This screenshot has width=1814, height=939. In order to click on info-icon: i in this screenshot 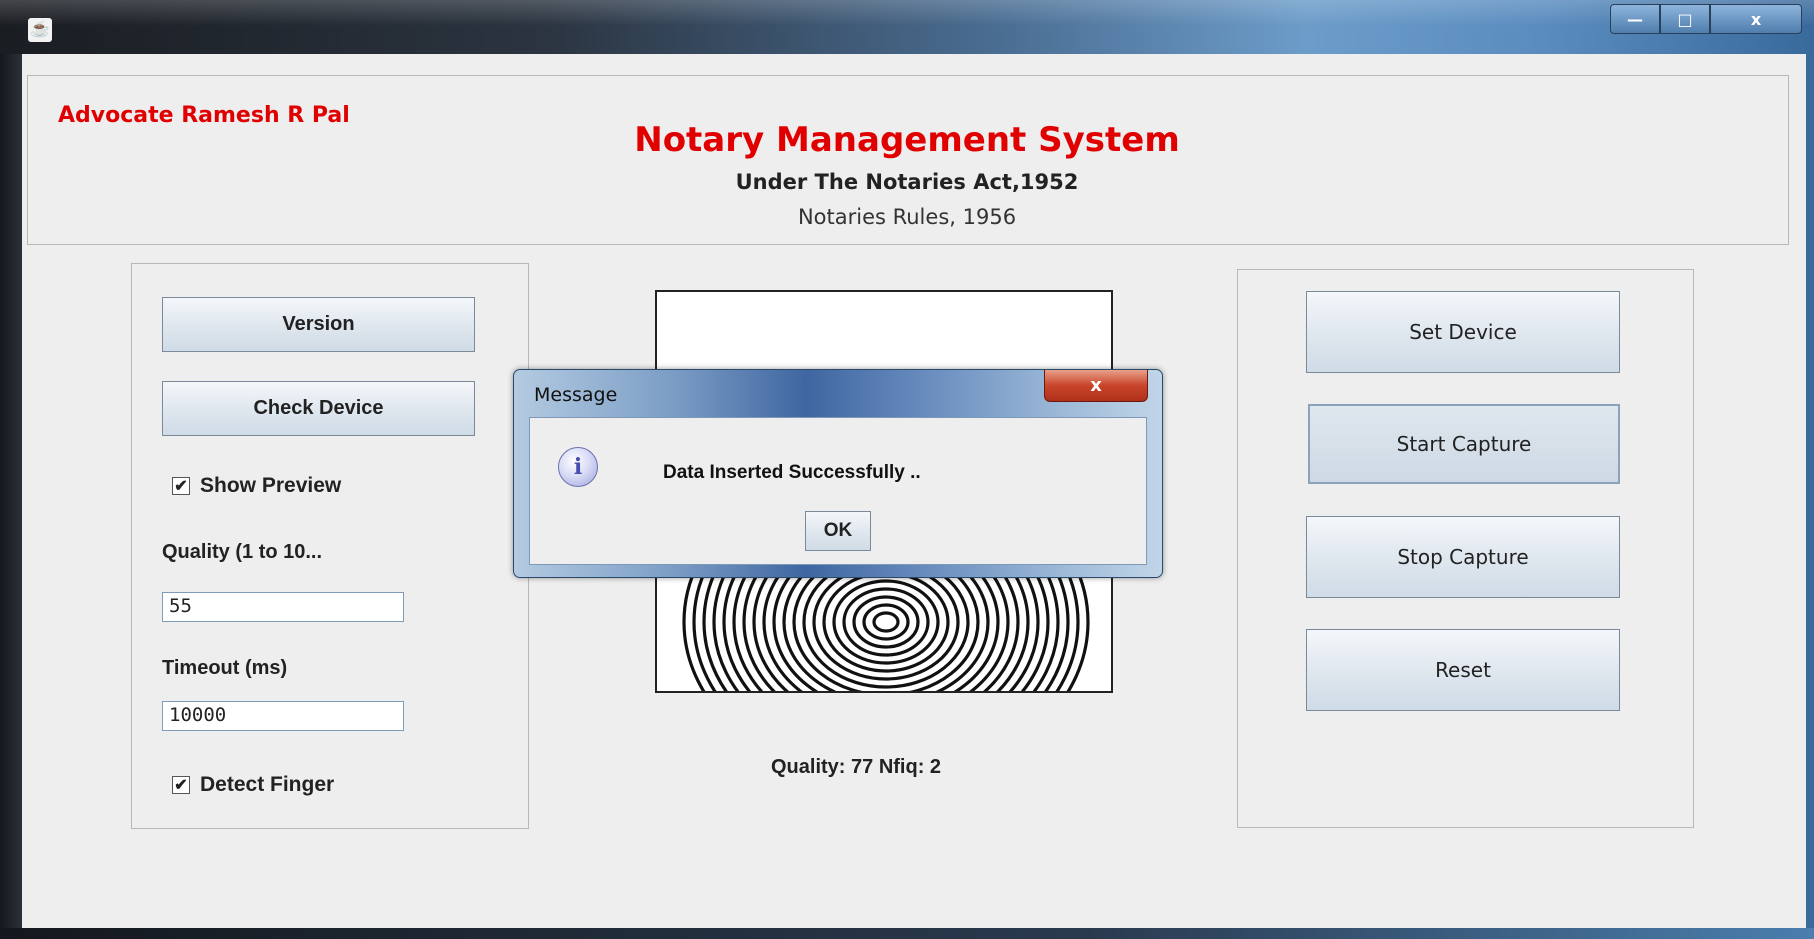, I will do `click(578, 467)`.